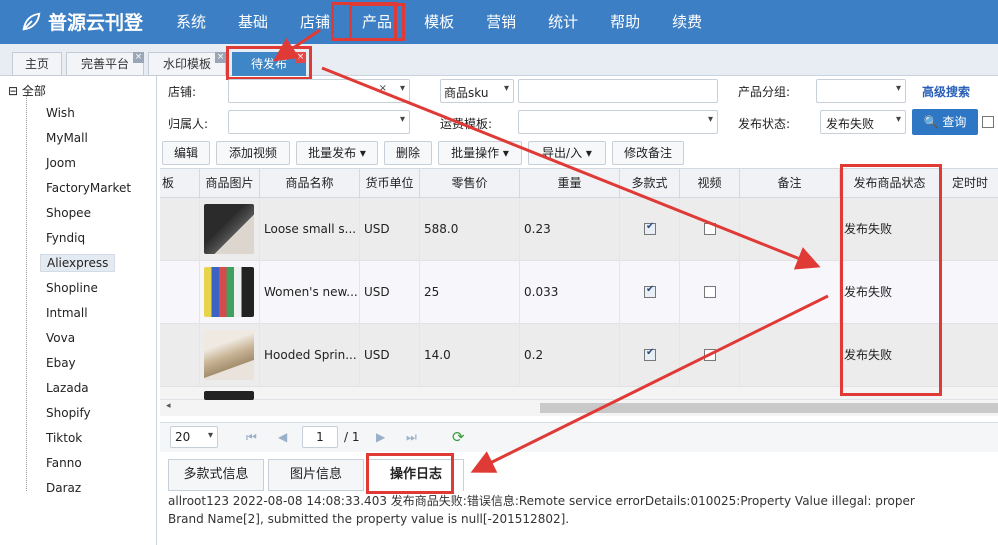 The height and width of the screenshot is (545, 998). Describe the element at coordinates (470, 355) in the screenshot. I see `retail-price: 14.0` at that location.